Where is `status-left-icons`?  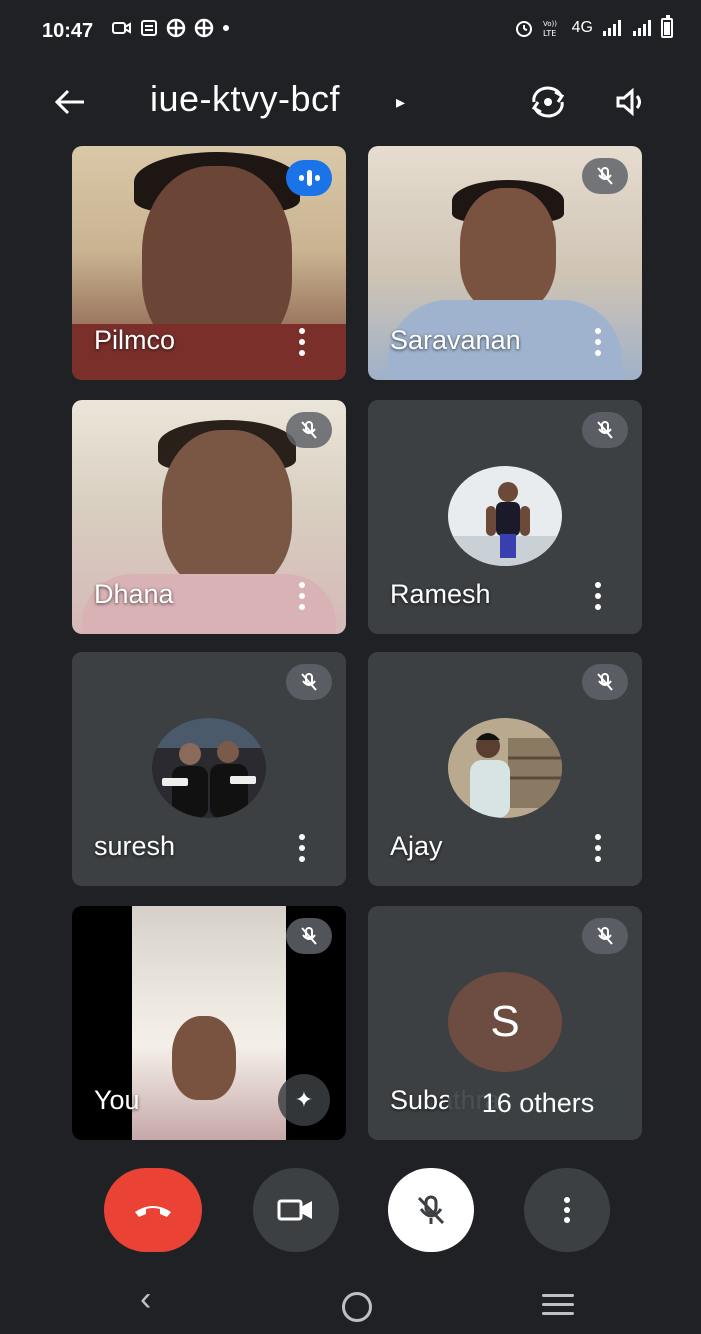
status-left-icons is located at coordinates (171, 28).